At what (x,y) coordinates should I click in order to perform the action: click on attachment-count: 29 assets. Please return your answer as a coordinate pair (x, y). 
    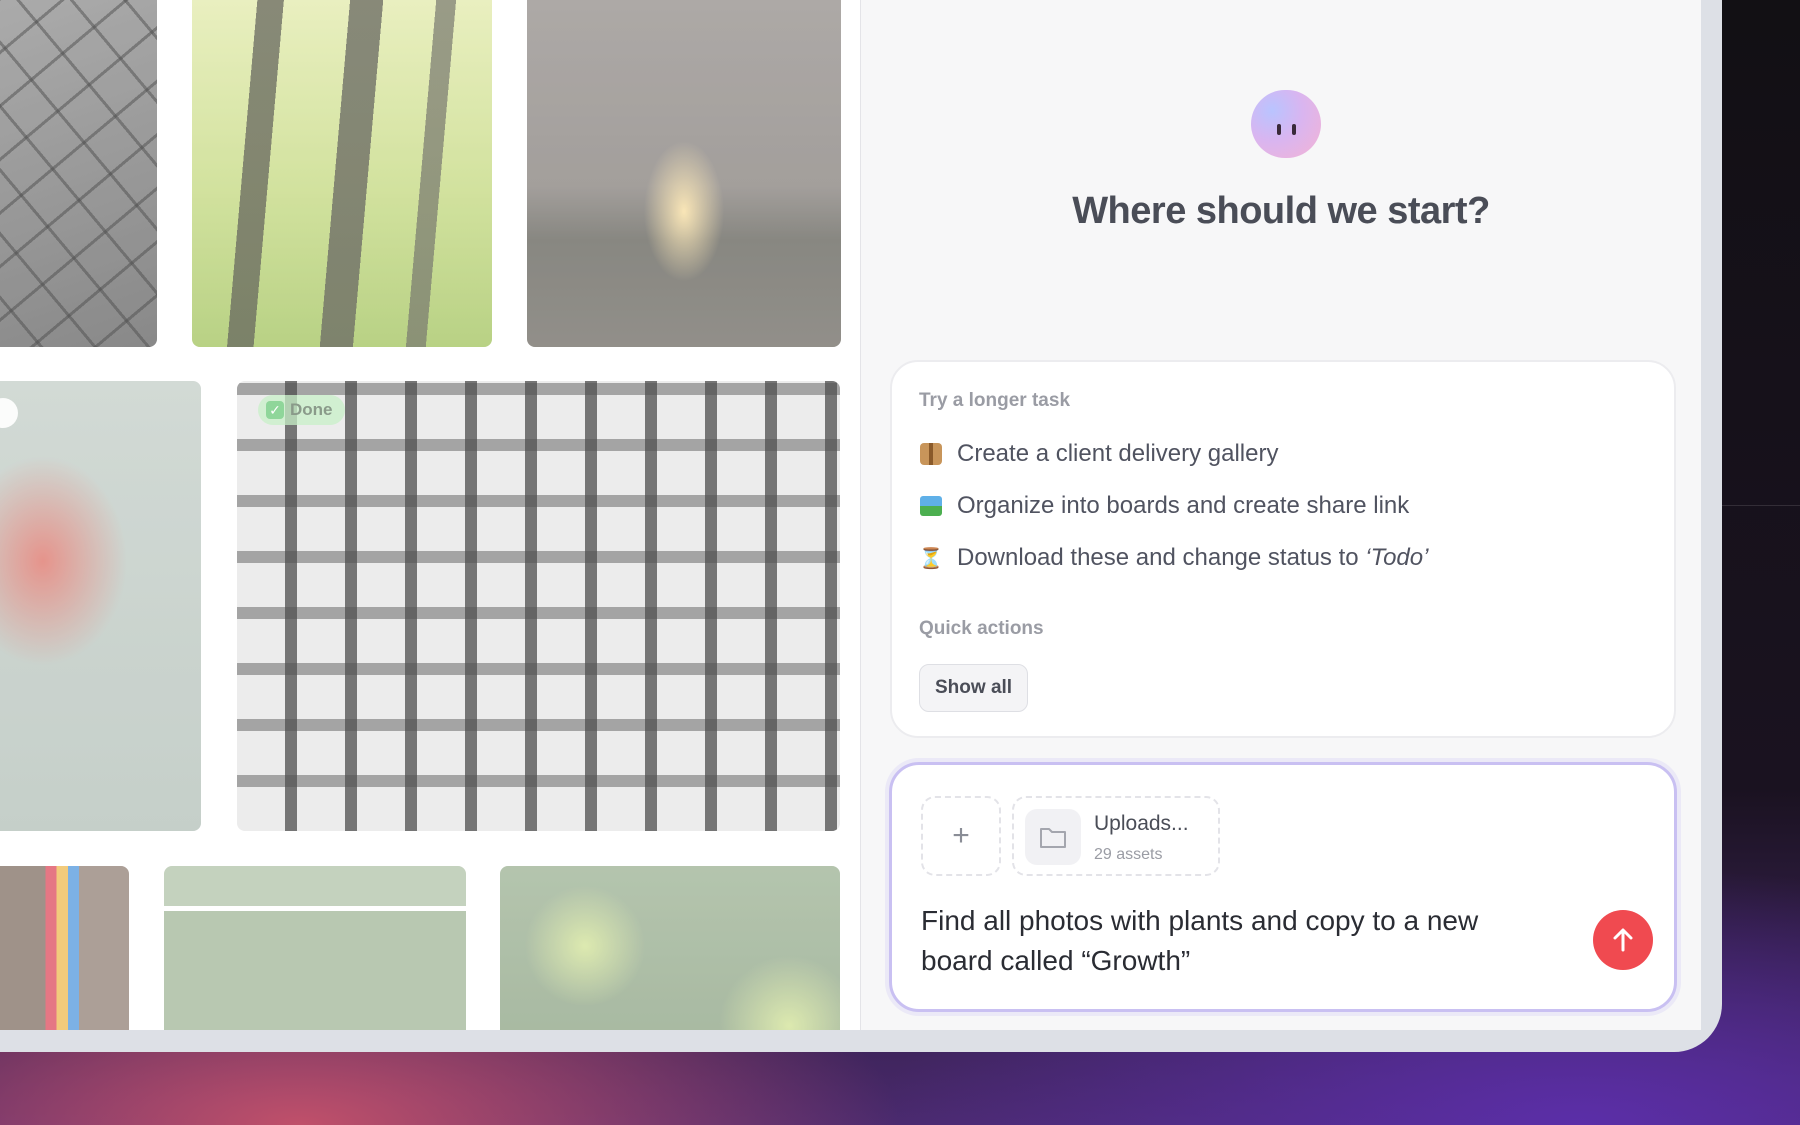
    Looking at the image, I should click on (1128, 854).